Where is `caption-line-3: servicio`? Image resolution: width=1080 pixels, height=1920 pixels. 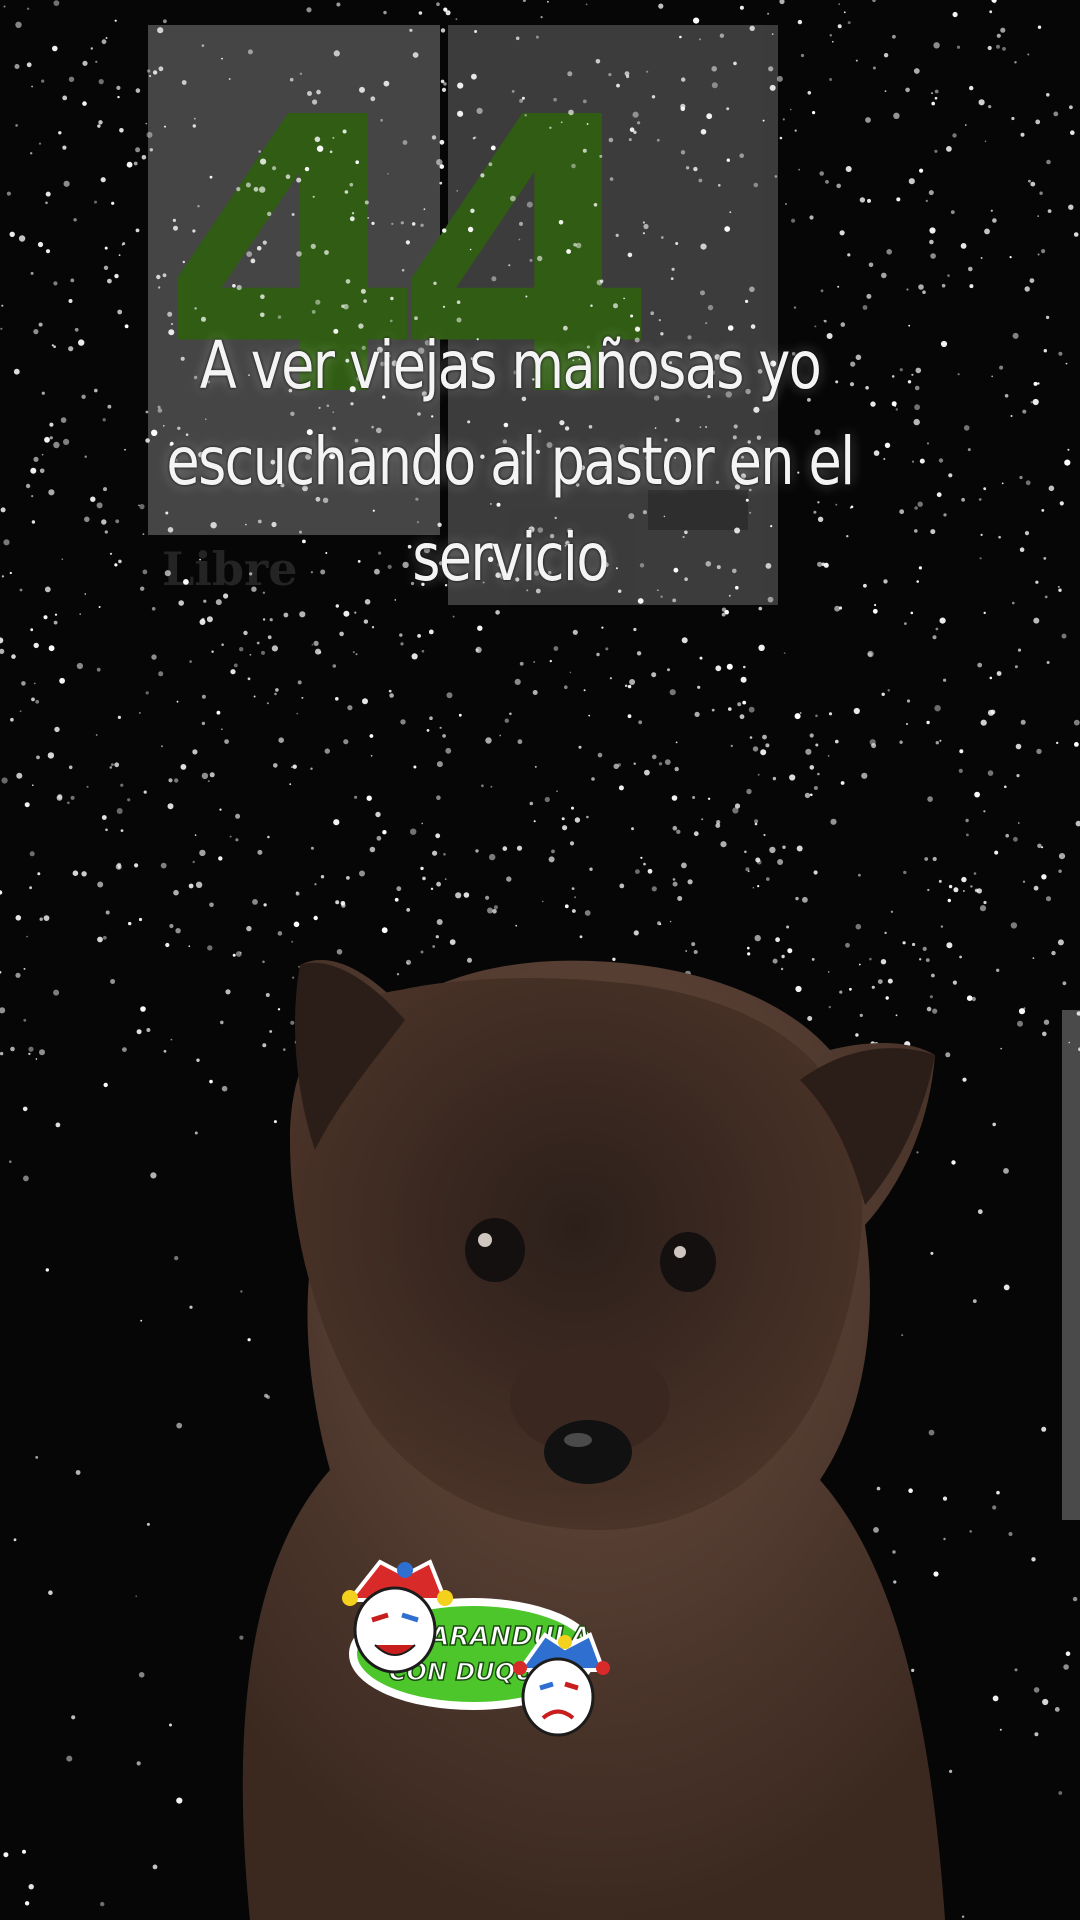
caption-line-3: servicio is located at coordinates (510, 557).